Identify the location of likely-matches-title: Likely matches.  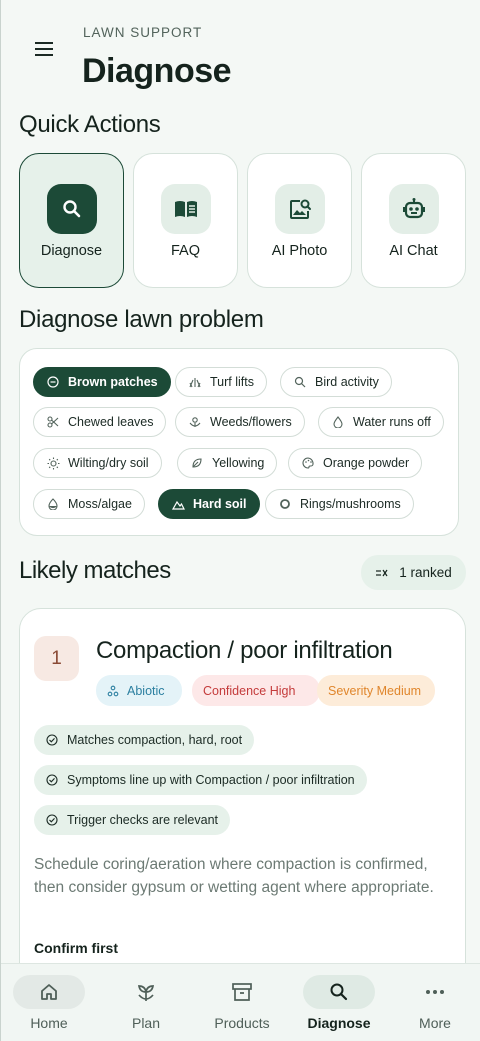
(95, 570).